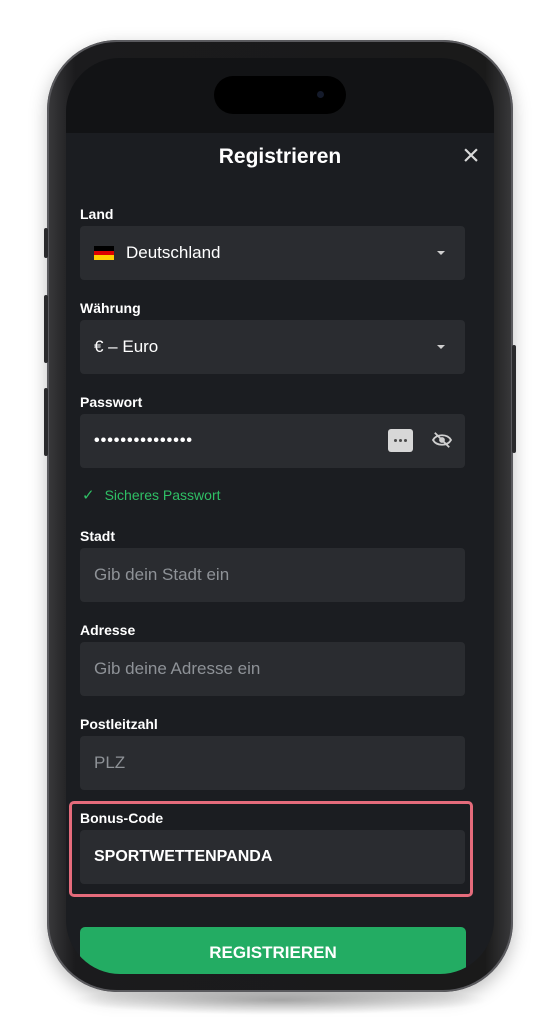  Describe the element at coordinates (88, 495) in the screenshot. I see `check-icon: ✓` at that location.